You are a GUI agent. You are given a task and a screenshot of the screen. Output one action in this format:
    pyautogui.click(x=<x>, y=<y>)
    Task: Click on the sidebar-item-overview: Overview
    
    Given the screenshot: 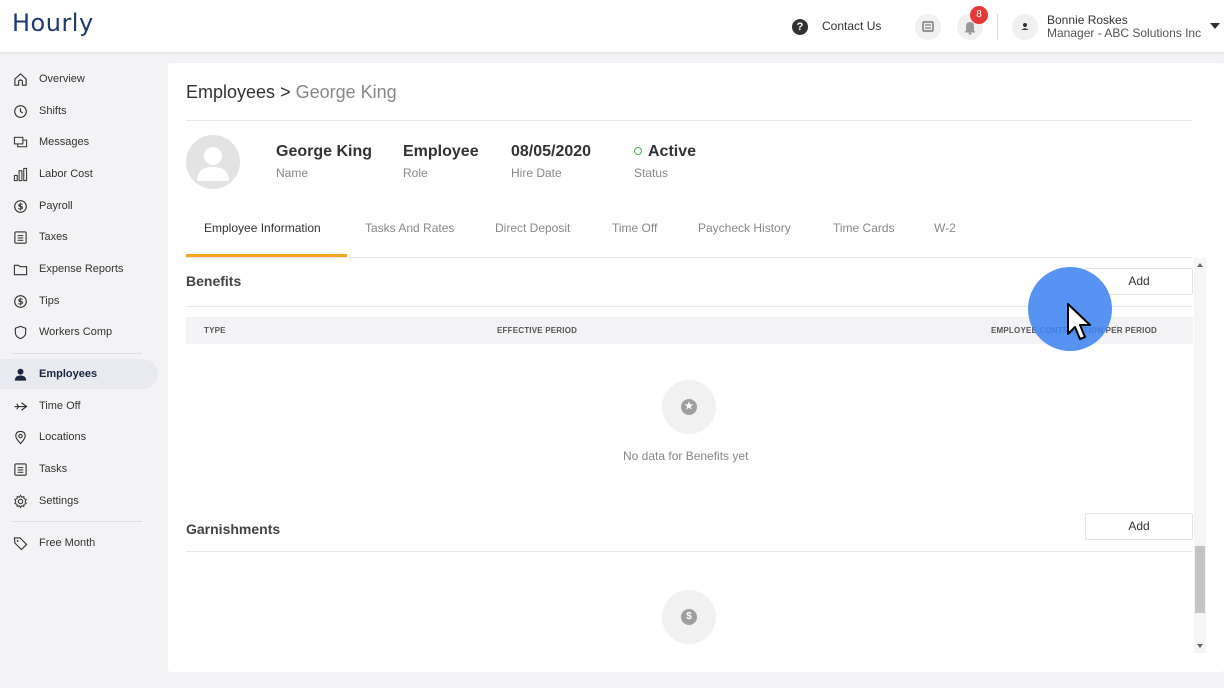 What is the action you would take?
    pyautogui.click(x=79, y=79)
    